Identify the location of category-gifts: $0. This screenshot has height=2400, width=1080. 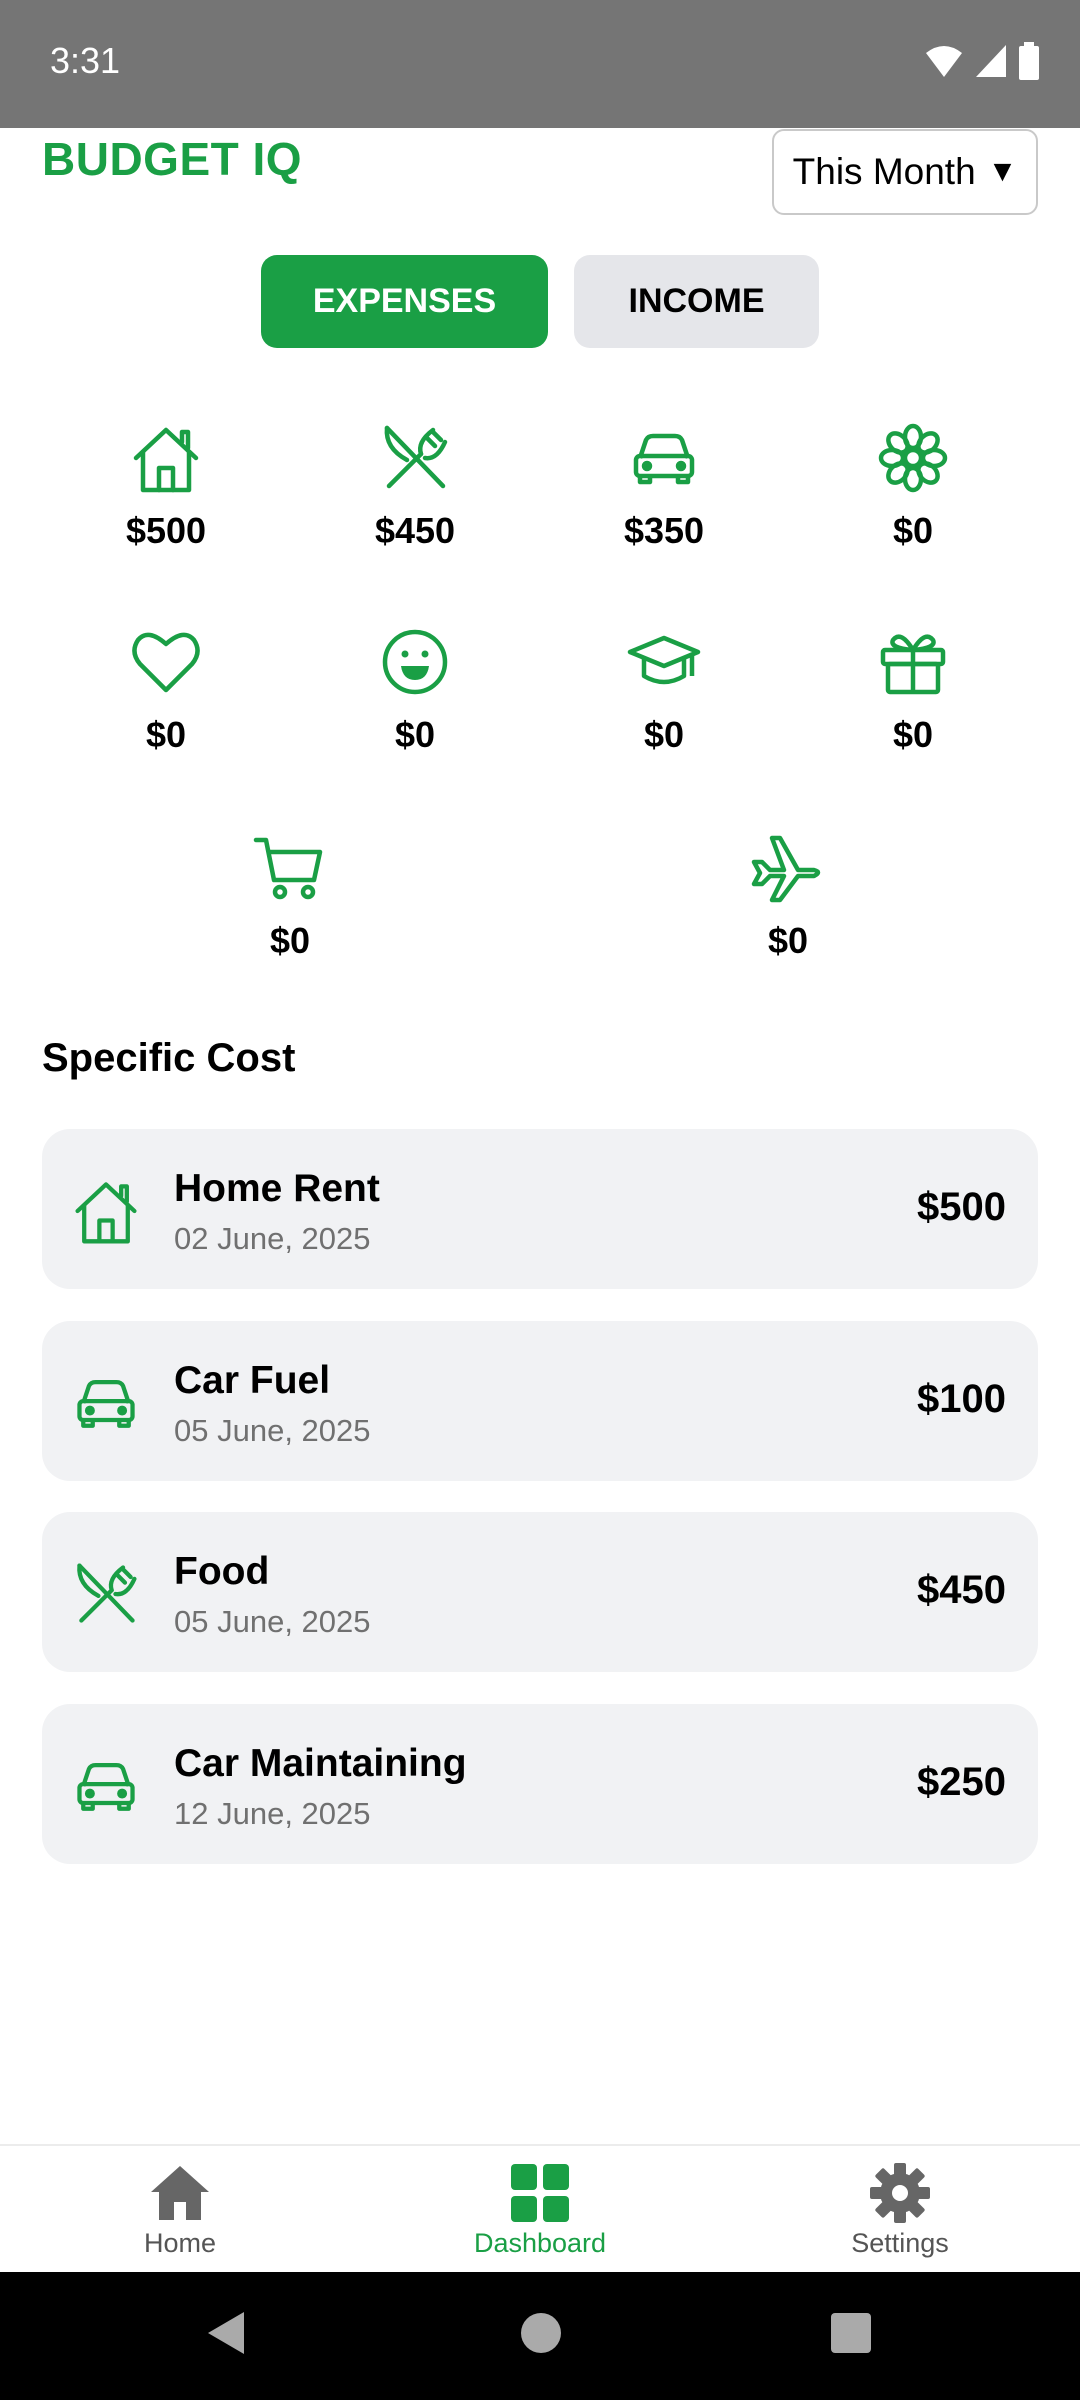
(913, 690).